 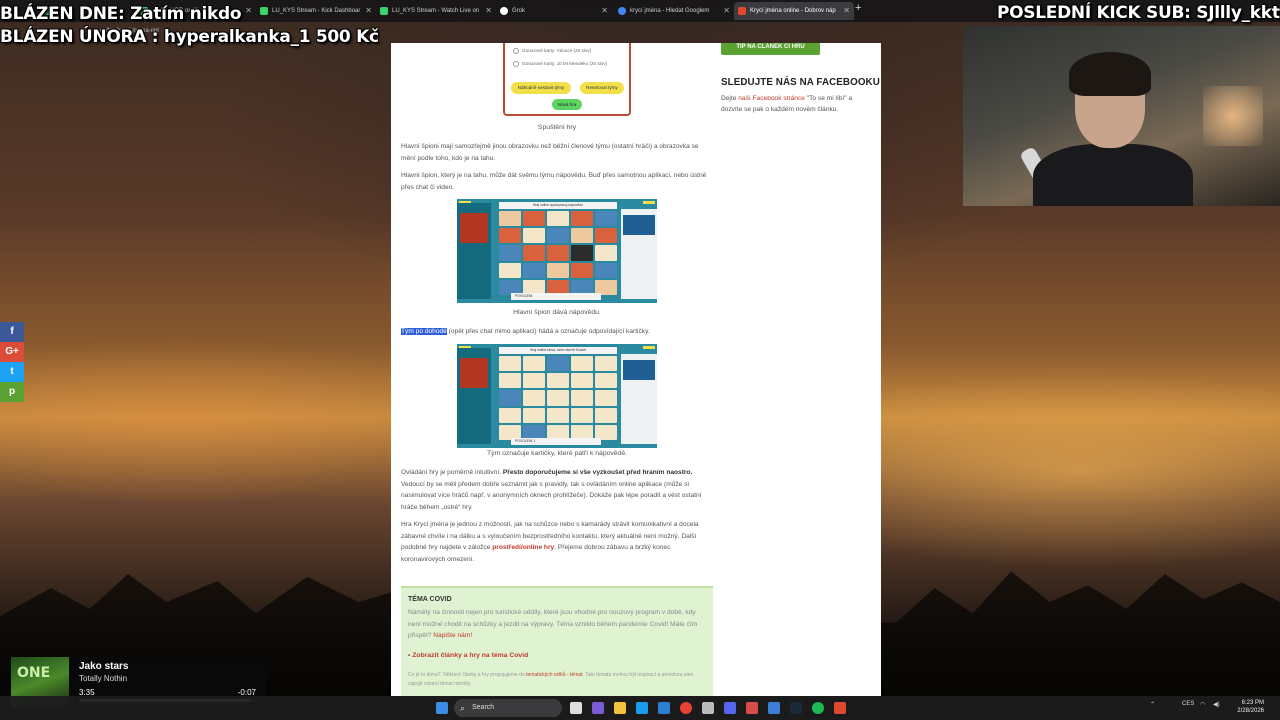 I want to click on covid-title: TÉMA COVID, so click(x=430, y=599).